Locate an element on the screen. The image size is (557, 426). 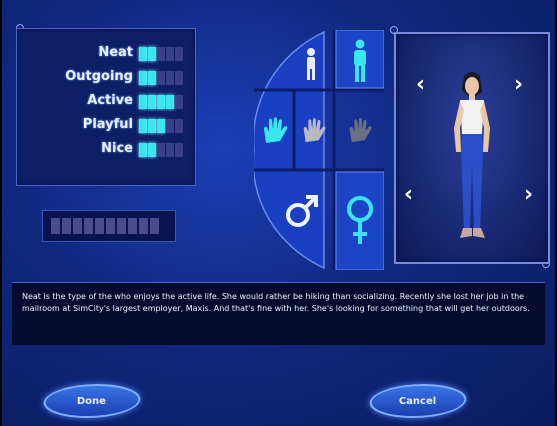
medium-skin-hand-icon is located at coordinates (314, 130).